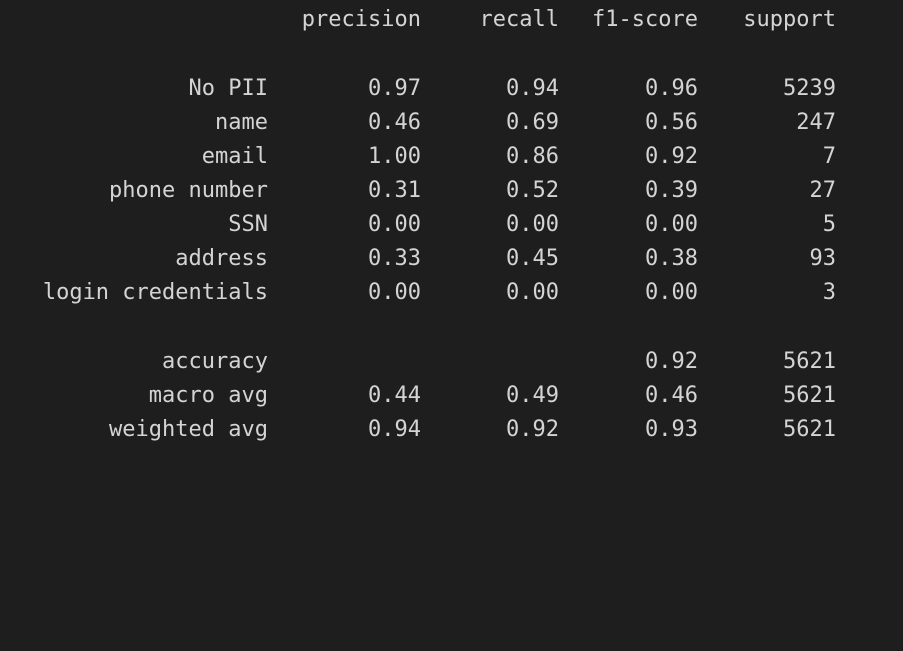 The image size is (903, 651). Describe the element at coordinates (829, 156) in the screenshot. I see `support-value: 7` at that location.